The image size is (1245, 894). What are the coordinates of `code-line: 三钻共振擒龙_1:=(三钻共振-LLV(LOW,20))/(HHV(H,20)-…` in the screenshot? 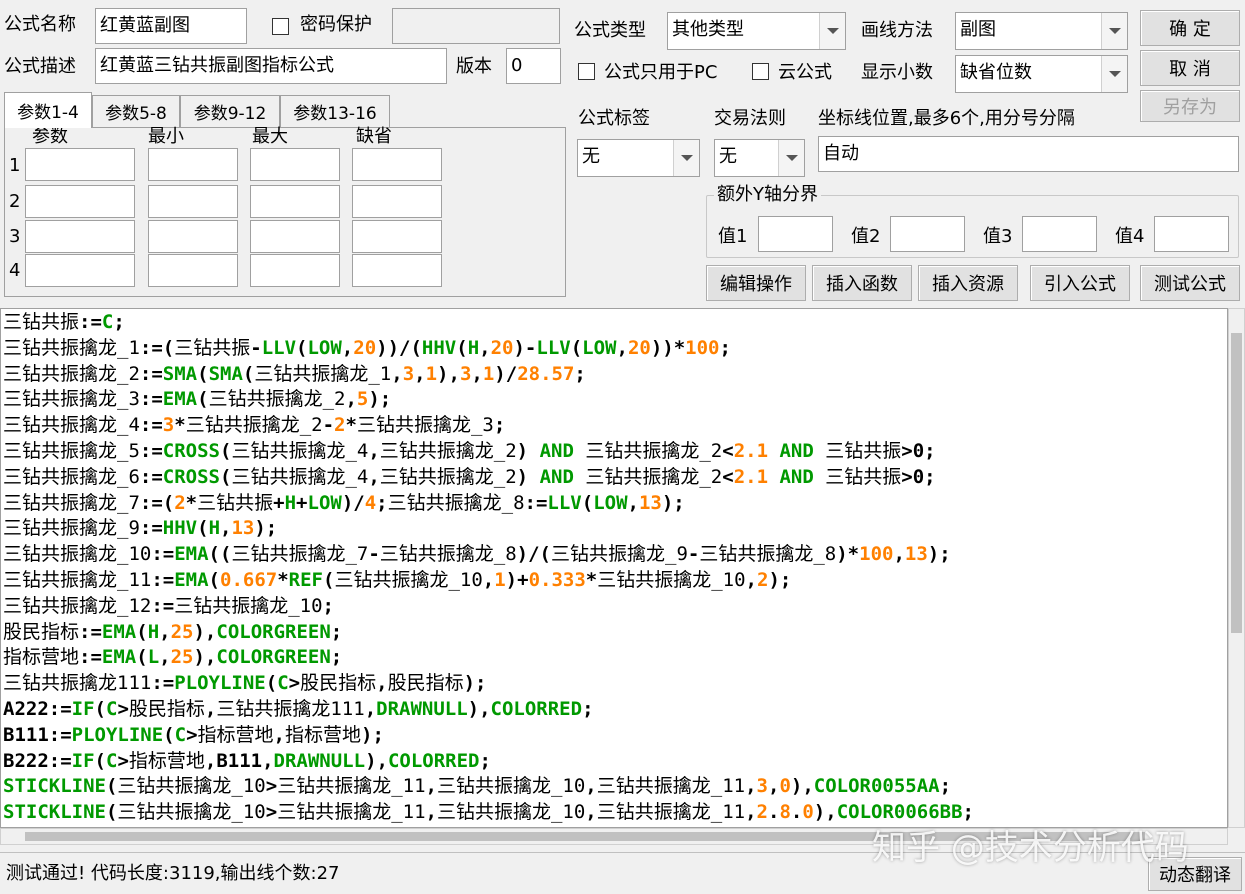 It's located at (614, 349).